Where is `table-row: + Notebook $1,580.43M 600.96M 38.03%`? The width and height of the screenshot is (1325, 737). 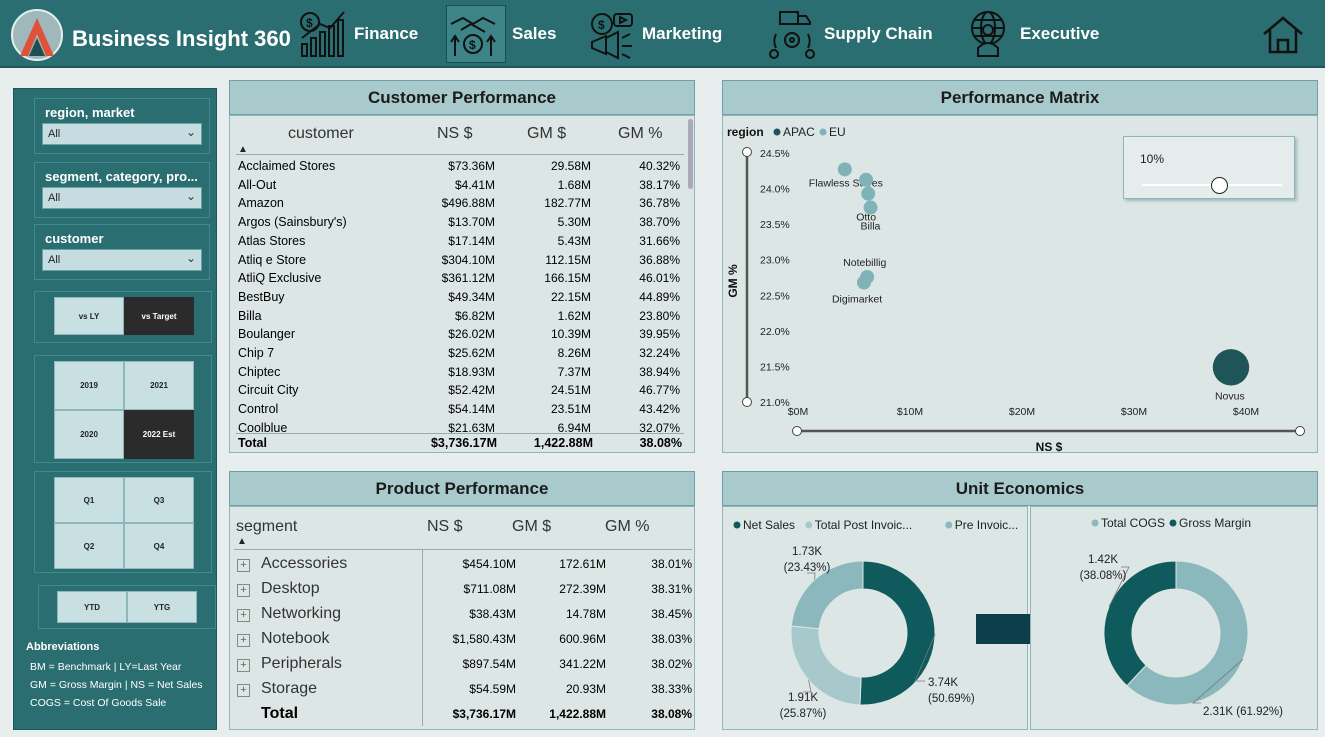
table-row: + Notebook $1,580.43M 600.96M 38.03% is located at coordinates (466, 639).